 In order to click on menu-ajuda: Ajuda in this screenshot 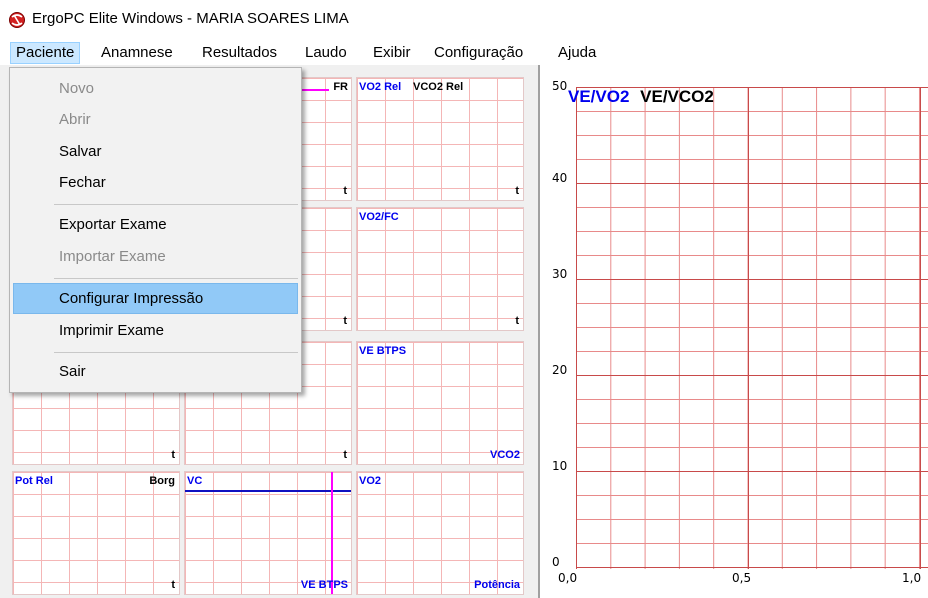, I will do `click(577, 53)`.